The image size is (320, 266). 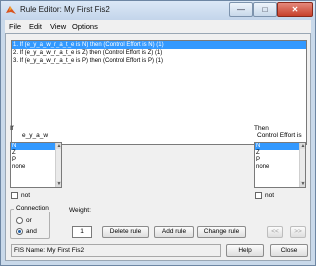 I want to click on menu-view: View, so click(x=58, y=26).